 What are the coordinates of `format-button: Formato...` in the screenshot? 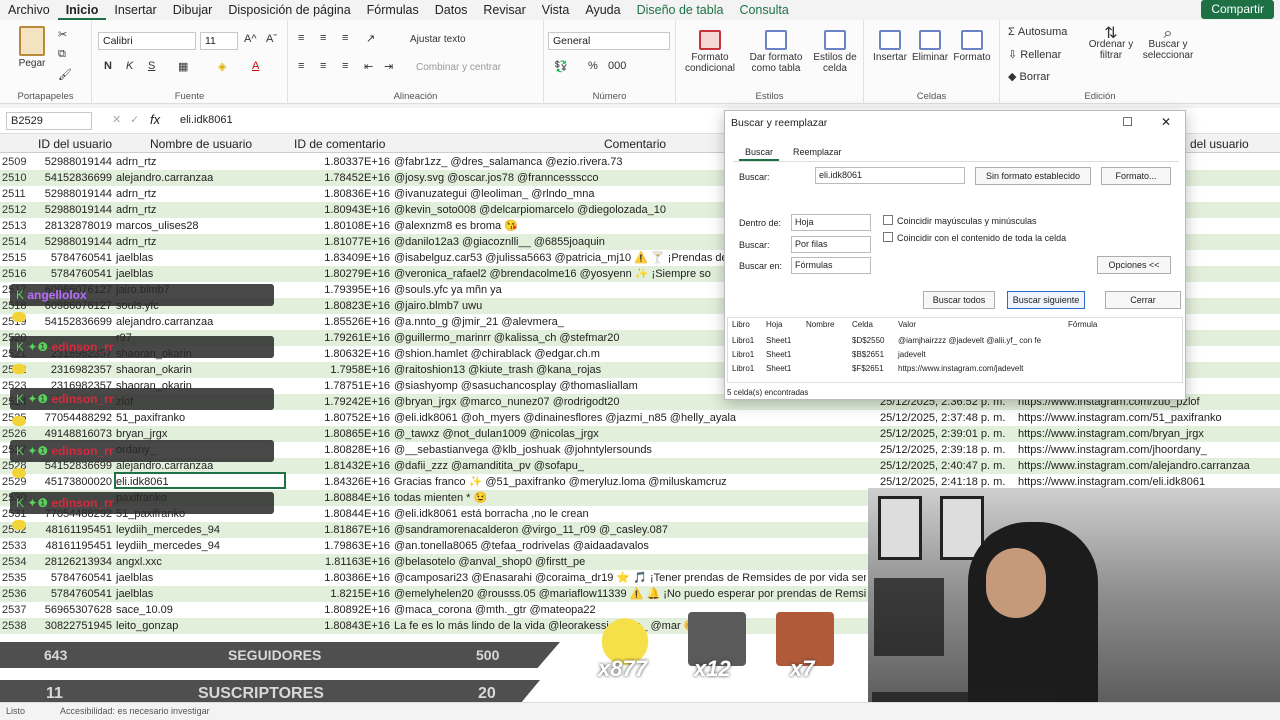 It's located at (1136, 176).